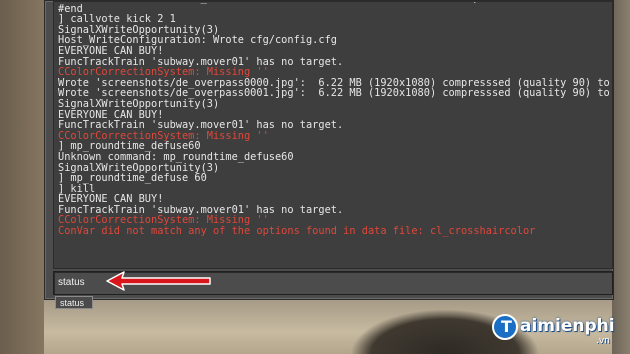  I want to click on console-line: ] mp_roundtime_defuse 60, so click(132, 178).